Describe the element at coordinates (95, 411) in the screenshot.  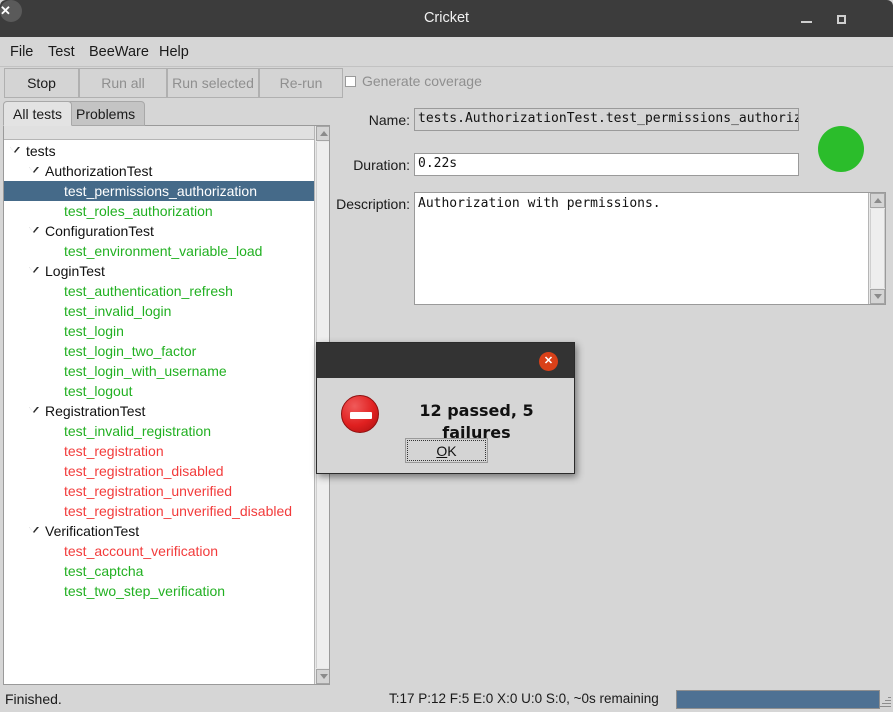
I see `tree-item-label: RegistrationTest` at that location.